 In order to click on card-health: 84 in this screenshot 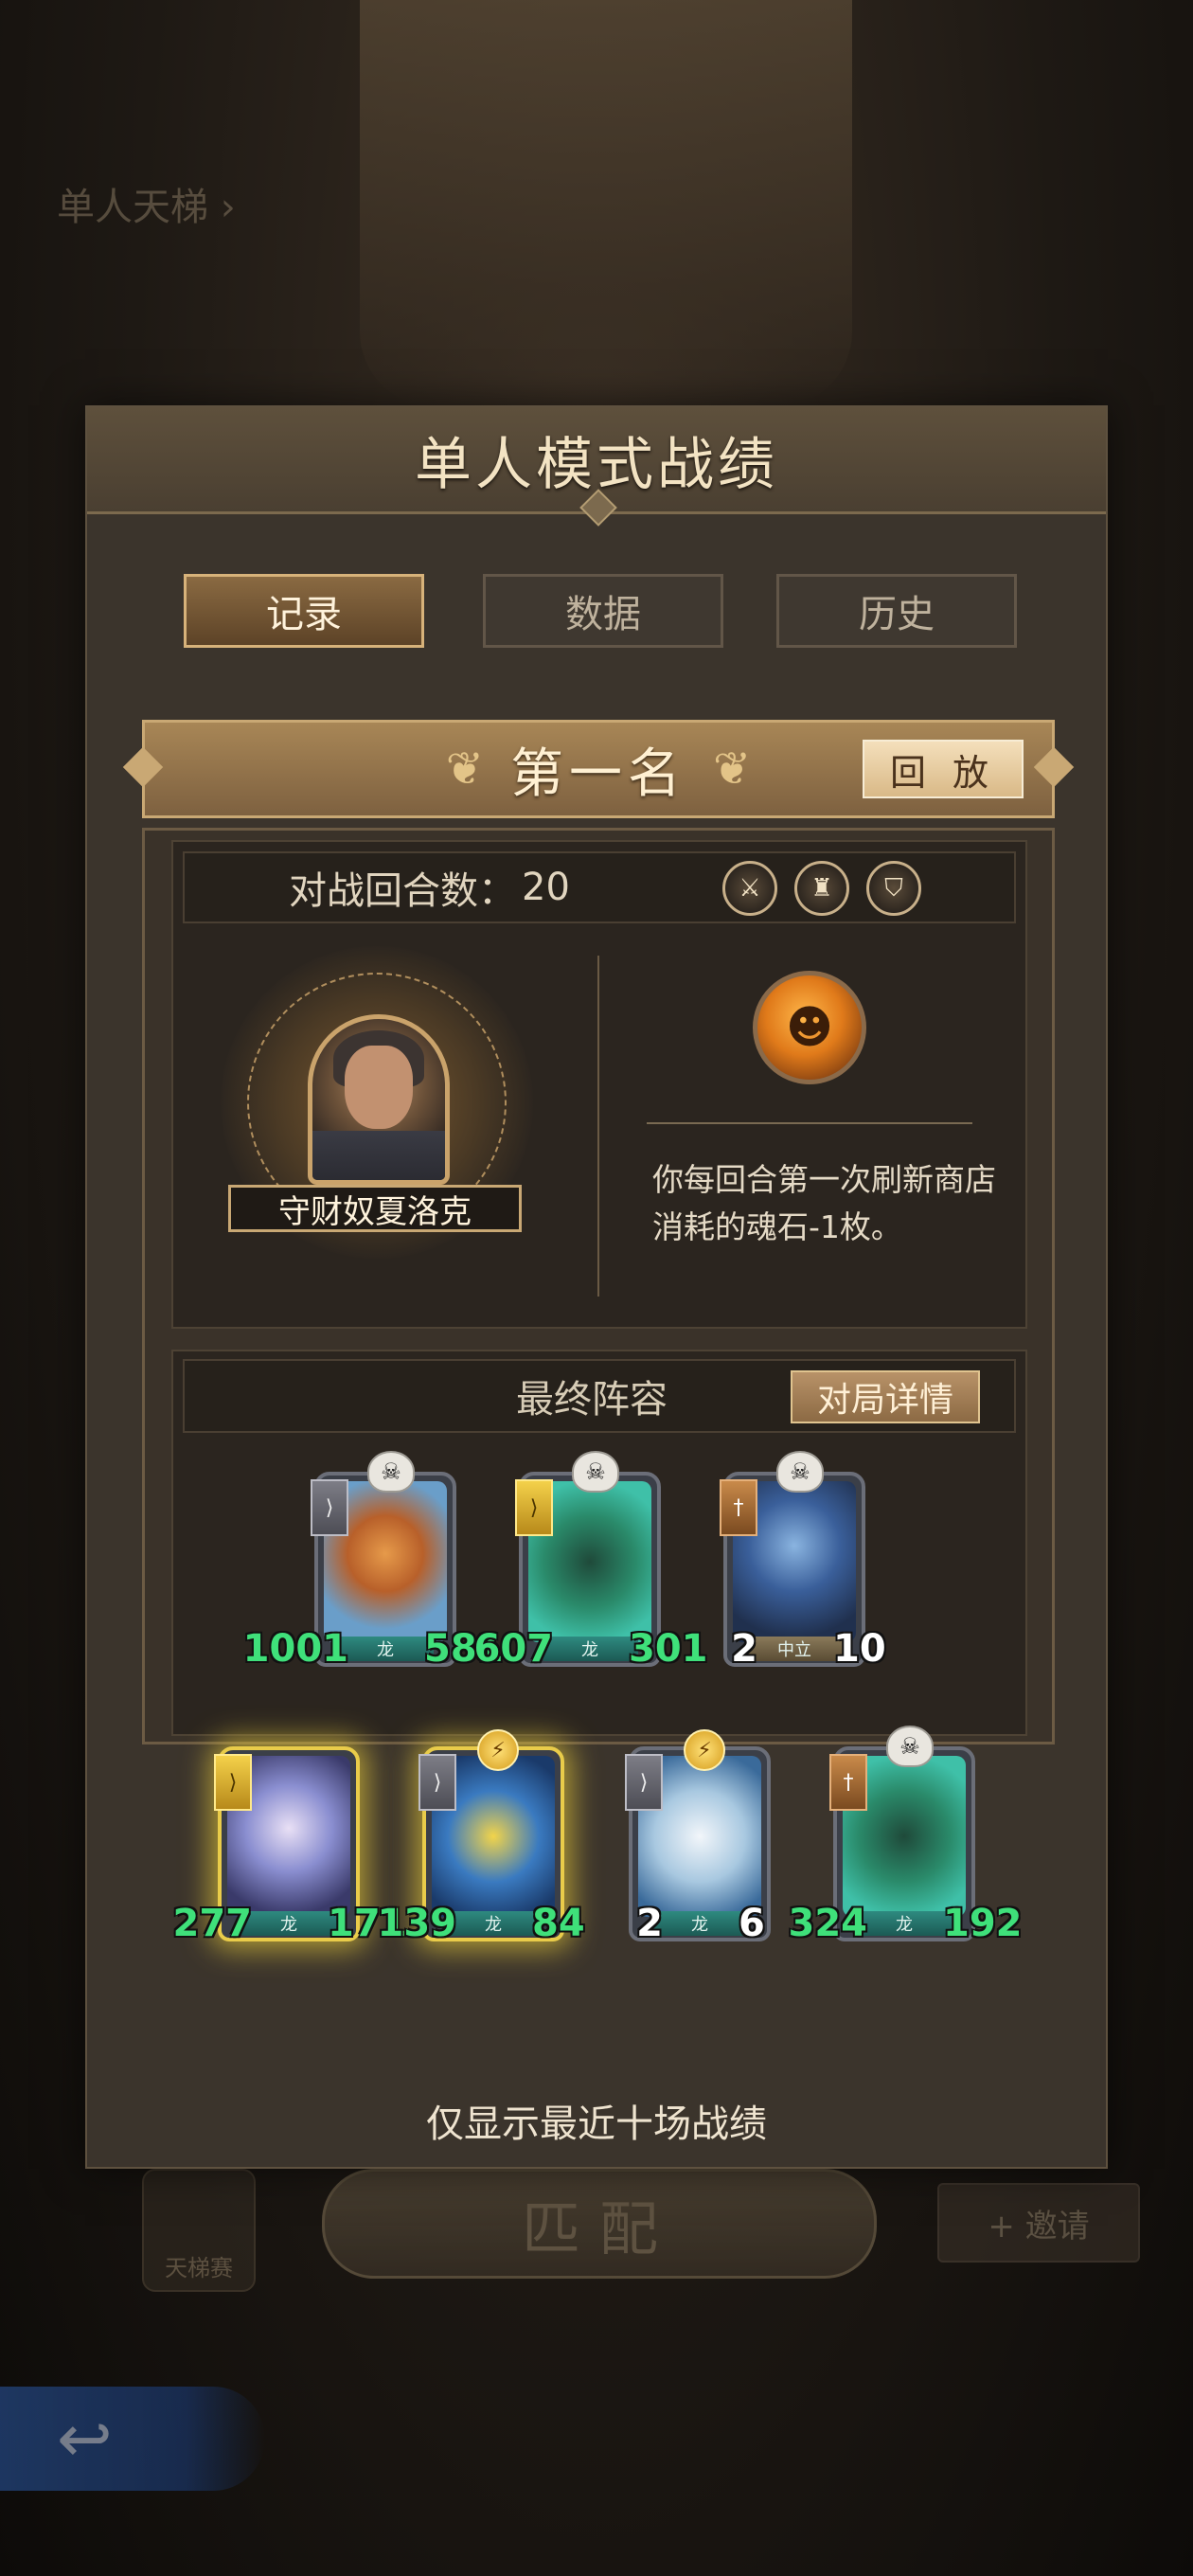, I will do `click(558, 1923)`.